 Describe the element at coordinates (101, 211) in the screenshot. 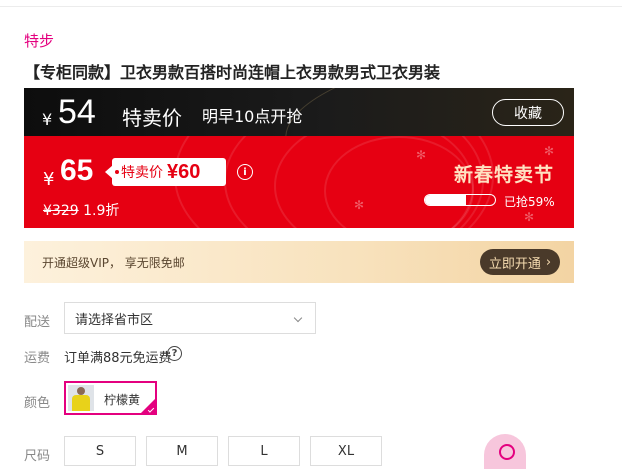

I see `discount-rate: 1.9折` at that location.